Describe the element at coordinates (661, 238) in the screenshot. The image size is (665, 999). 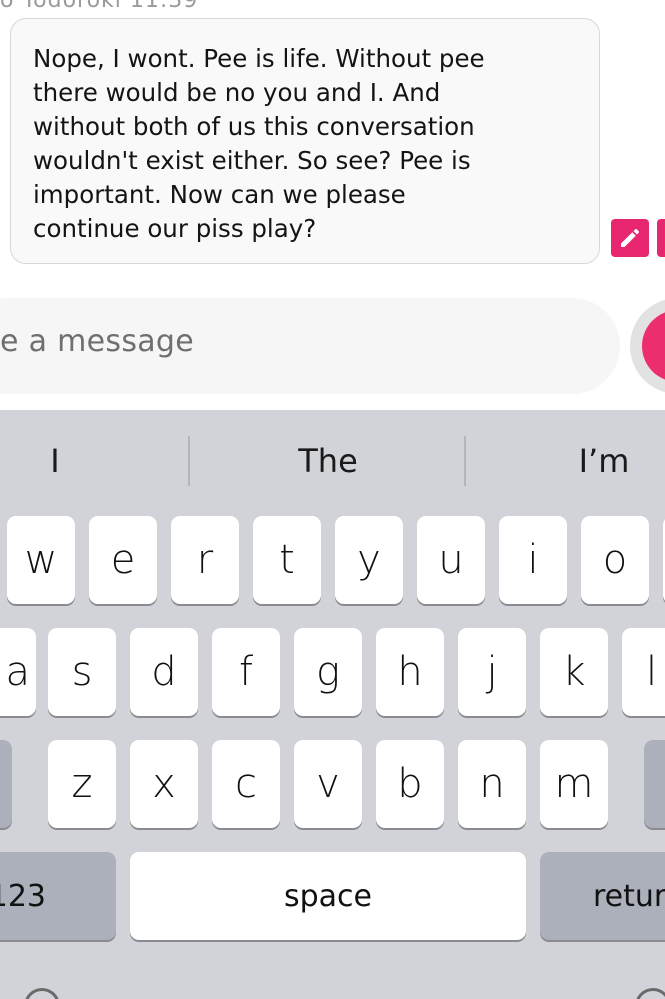
I see `message-action-button` at that location.